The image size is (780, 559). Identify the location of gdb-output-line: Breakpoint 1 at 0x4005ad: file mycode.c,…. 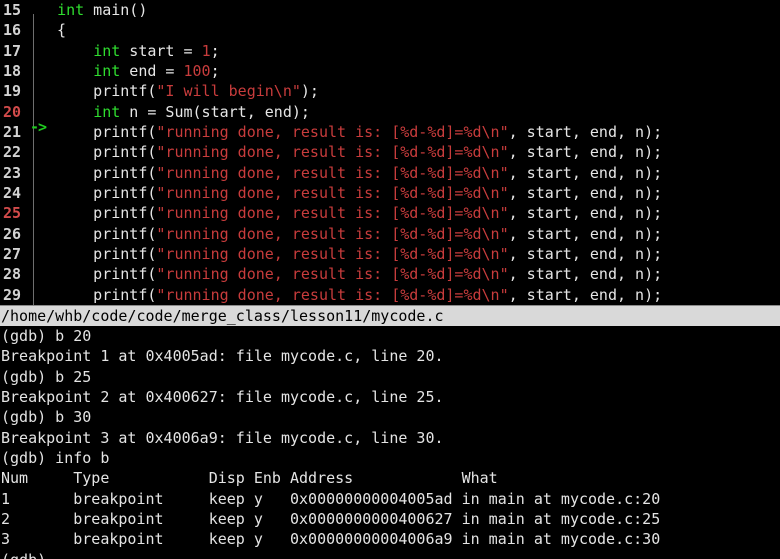
(222, 356).